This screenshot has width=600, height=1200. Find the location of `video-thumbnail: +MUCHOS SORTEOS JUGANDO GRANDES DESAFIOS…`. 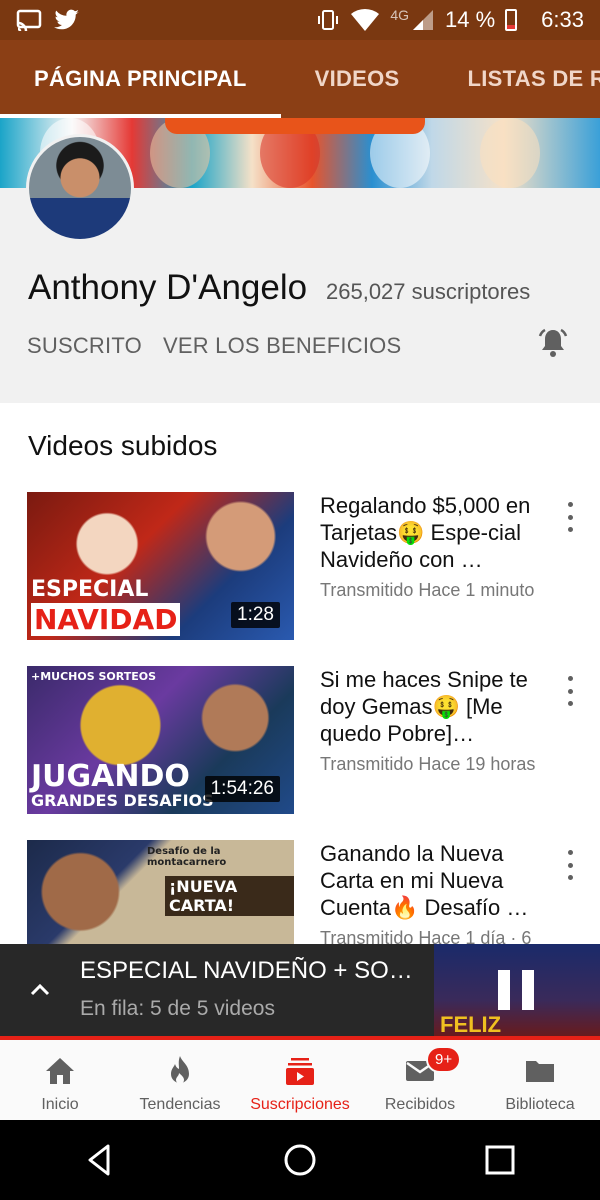

video-thumbnail: +MUCHOS SORTEOS JUGANDO GRANDES DESAFIOS… is located at coordinates (160, 740).